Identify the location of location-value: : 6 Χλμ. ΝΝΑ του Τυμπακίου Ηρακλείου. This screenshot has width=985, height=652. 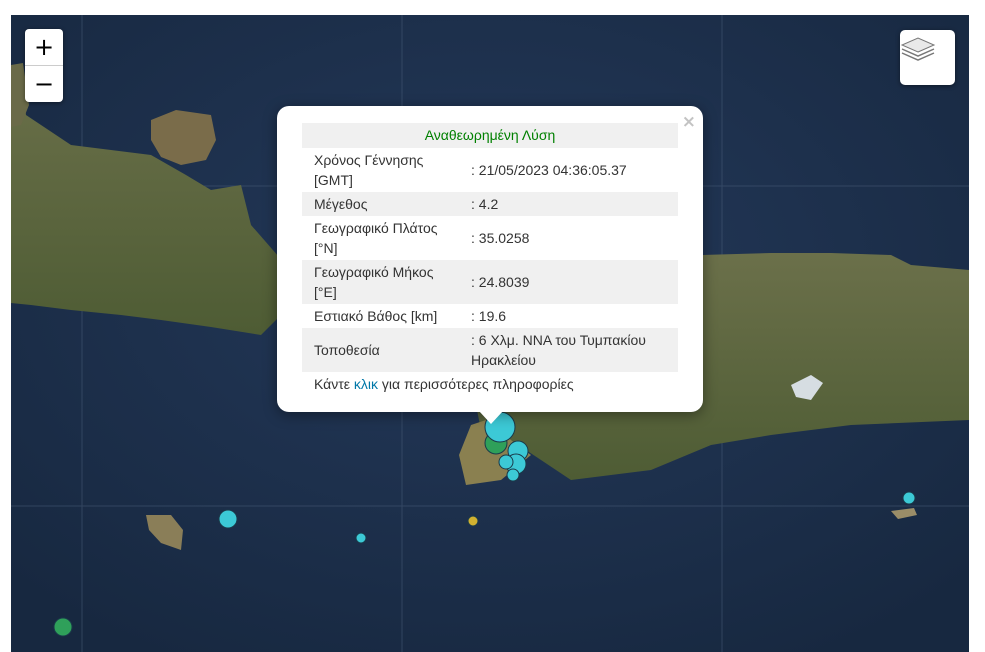
(570, 350).